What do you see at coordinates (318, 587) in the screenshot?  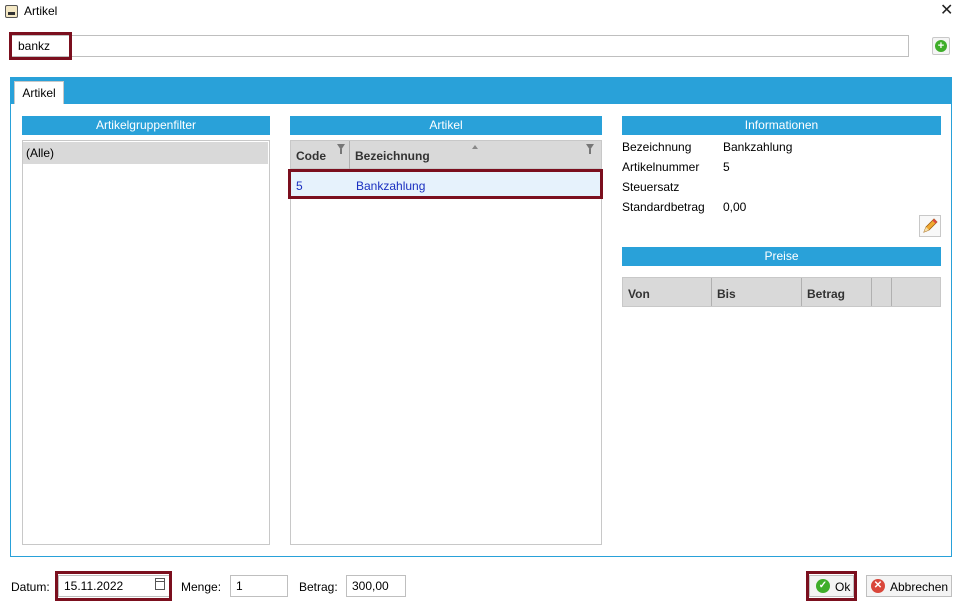 I see `amount-label: Betrag:` at bounding box center [318, 587].